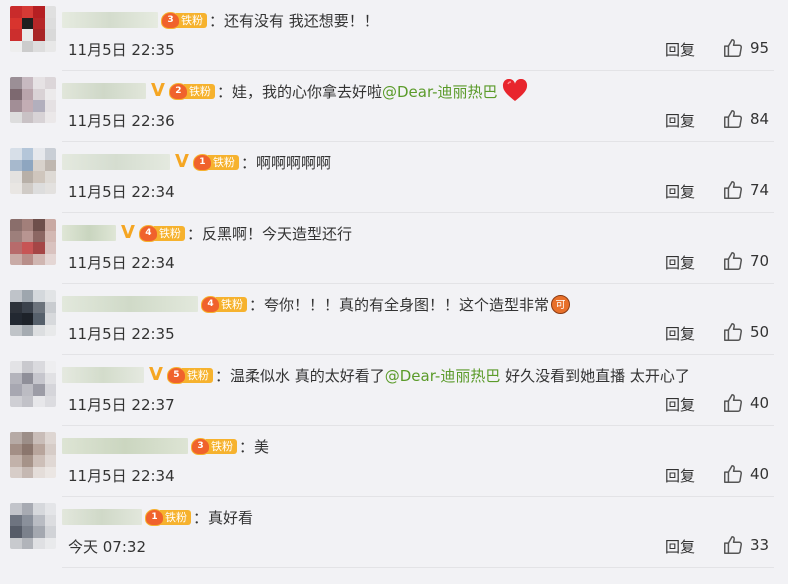 This screenshot has height=584, width=788. I want to click on comment-content-line: 4 铁粉：夸你！！！真的有全身图！！这个造型非常可, so click(316, 304).